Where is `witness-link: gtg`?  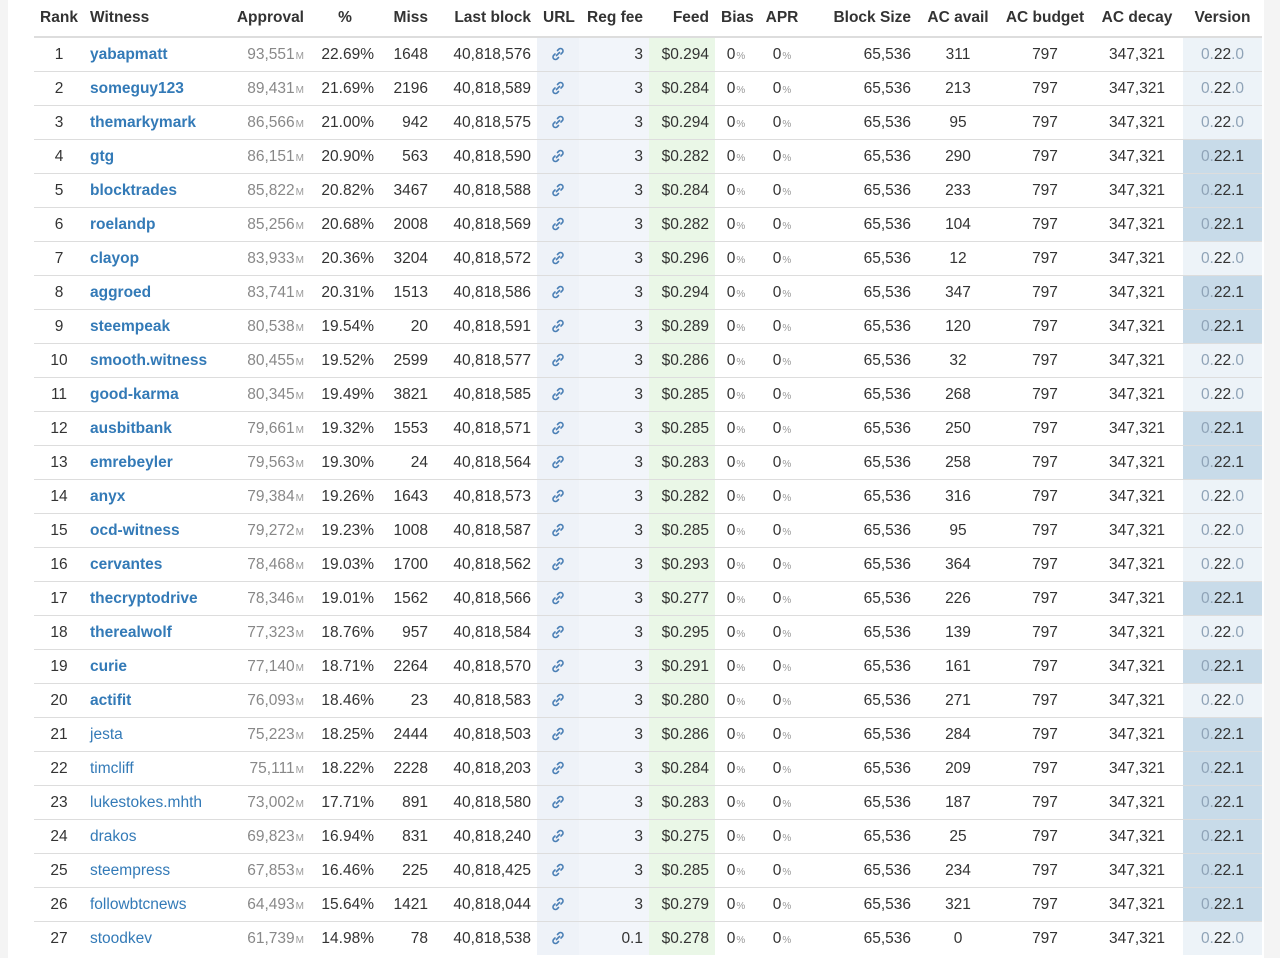 witness-link: gtg is located at coordinates (102, 156).